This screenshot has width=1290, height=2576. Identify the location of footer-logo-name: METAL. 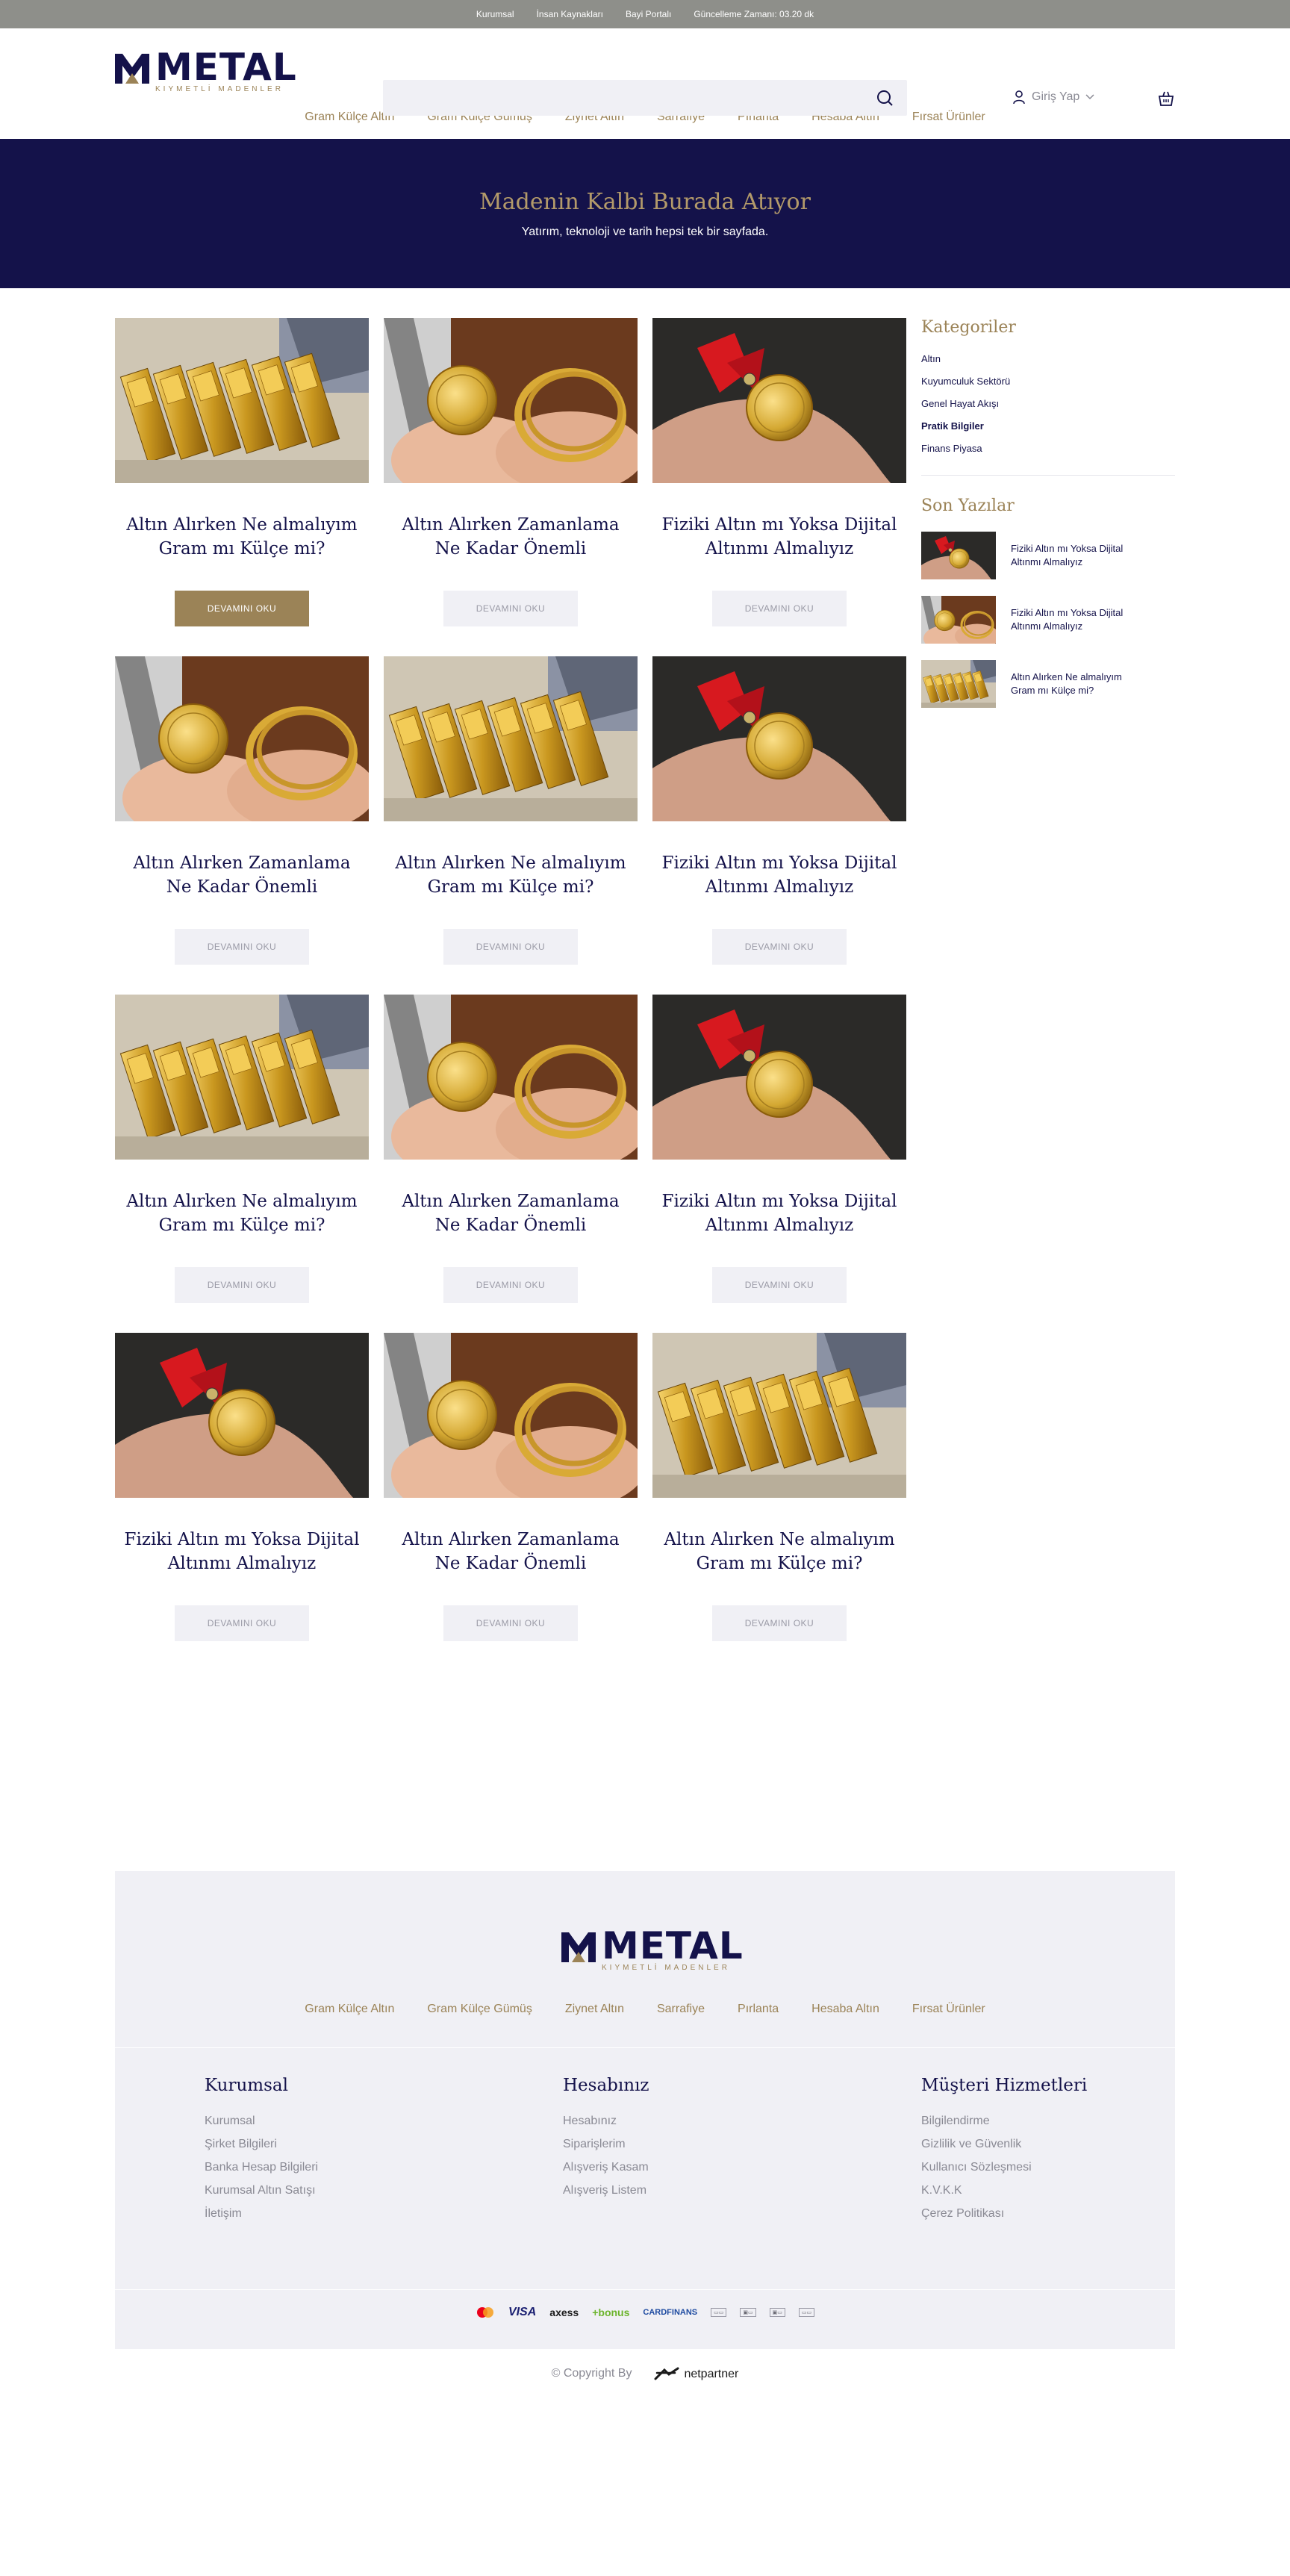
(673, 1945).